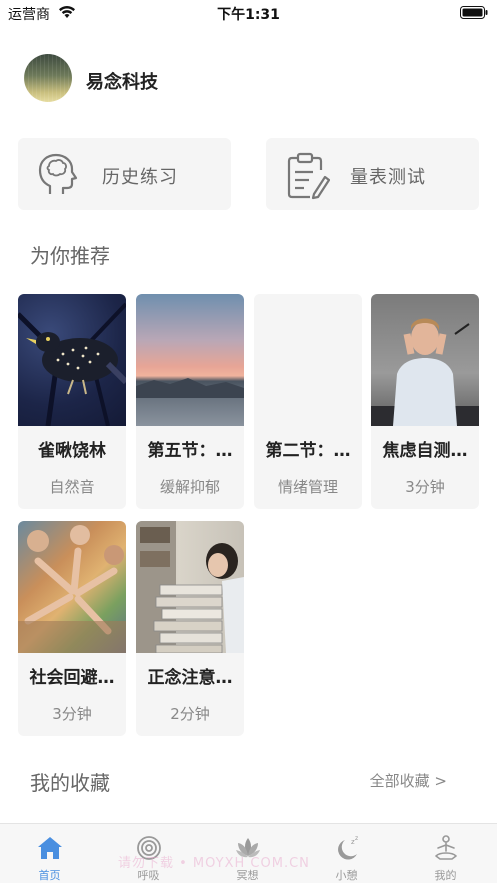 This screenshot has height=883, width=497. Describe the element at coordinates (49, 875) in the screenshot. I see `tab-home-label: 首页` at that location.